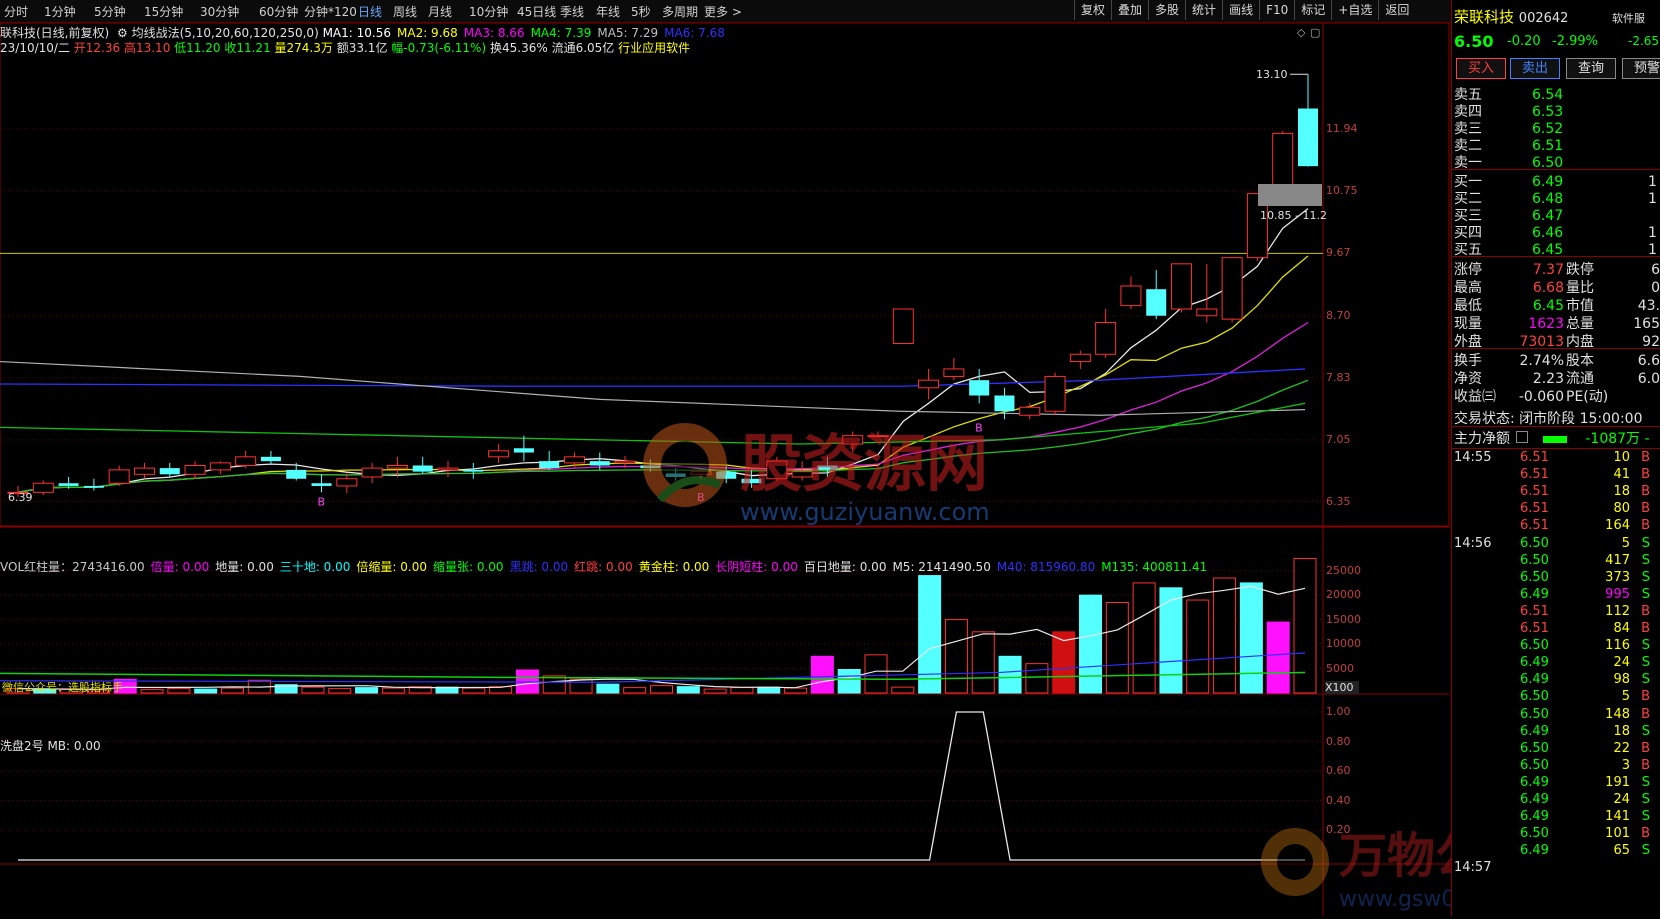 The width and height of the screenshot is (1660, 919). What do you see at coordinates (1557, 304) in the screenshot?
I see `stat-row: 最低 6.45 市值 43.` at bounding box center [1557, 304].